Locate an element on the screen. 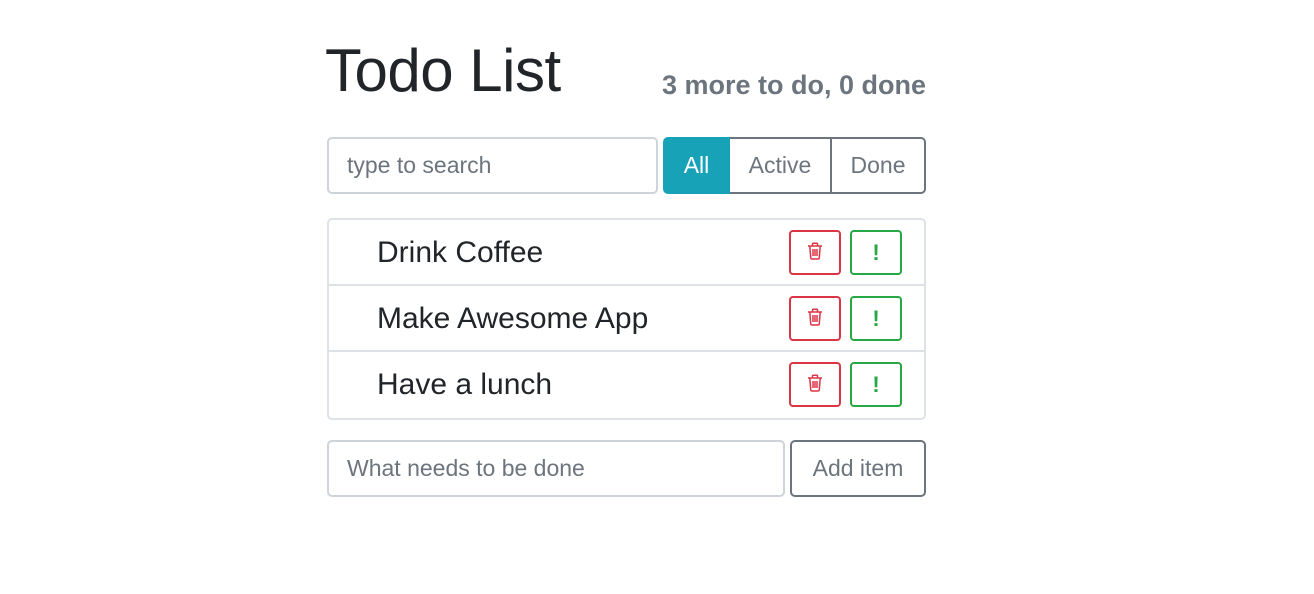 The width and height of the screenshot is (1314, 594). add-item-form: Add item is located at coordinates (626, 468).